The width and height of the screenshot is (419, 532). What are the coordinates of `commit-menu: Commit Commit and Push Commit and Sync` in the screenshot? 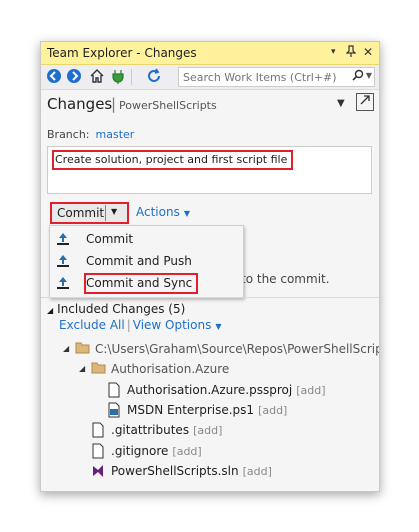 It's located at (146, 261).